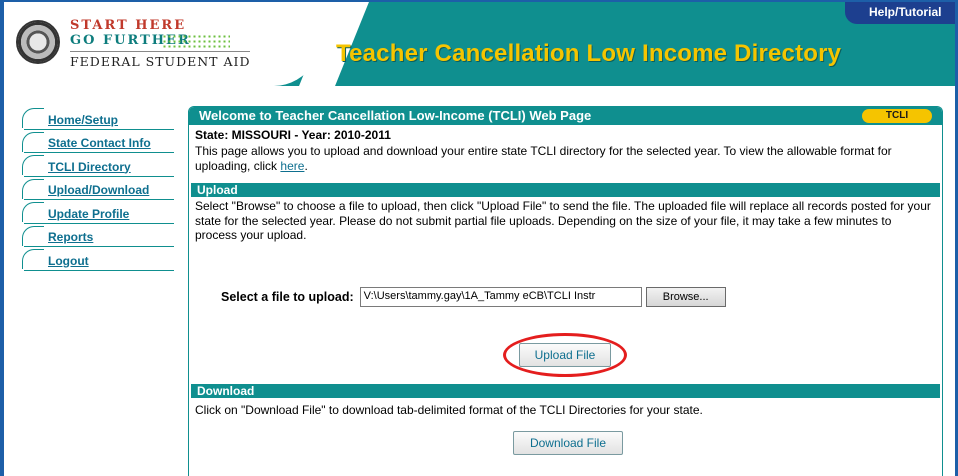 The image size is (958, 476). I want to click on sidebar-item-label: Logout, so click(99, 262).